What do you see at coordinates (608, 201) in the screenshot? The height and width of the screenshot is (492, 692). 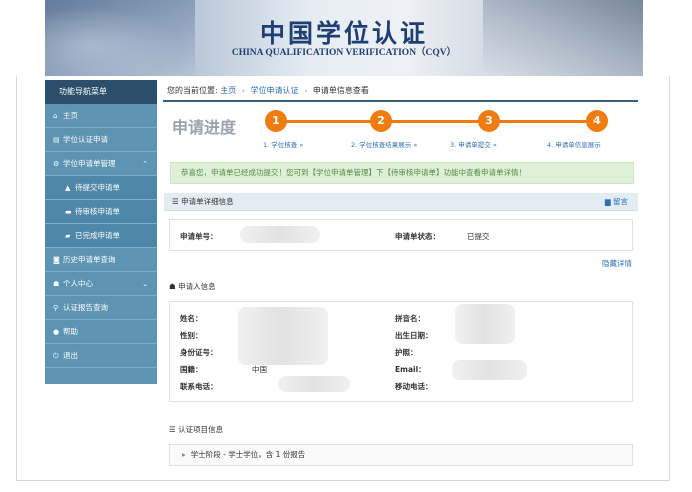 I see `comment-icon: ▆` at bounding box center [608, 201].